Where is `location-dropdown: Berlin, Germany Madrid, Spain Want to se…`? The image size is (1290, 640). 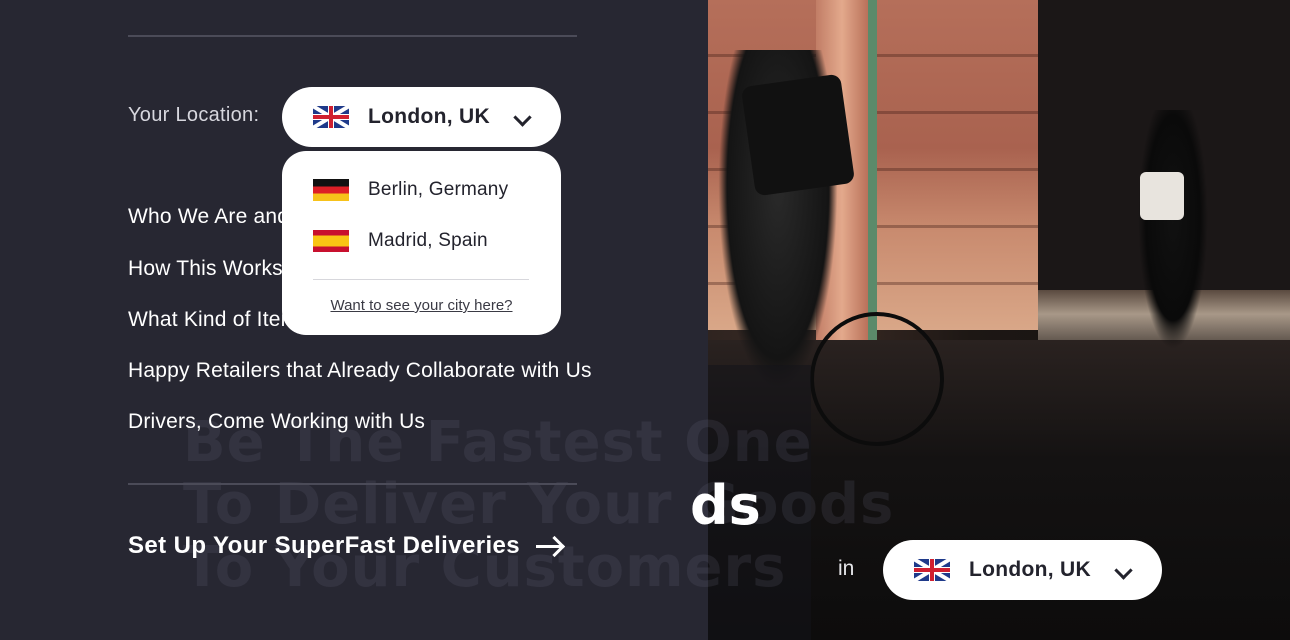 location-dropdown: Berlin, Germany Madrid, Spain Want to se… is located at coordinates (421, 243).